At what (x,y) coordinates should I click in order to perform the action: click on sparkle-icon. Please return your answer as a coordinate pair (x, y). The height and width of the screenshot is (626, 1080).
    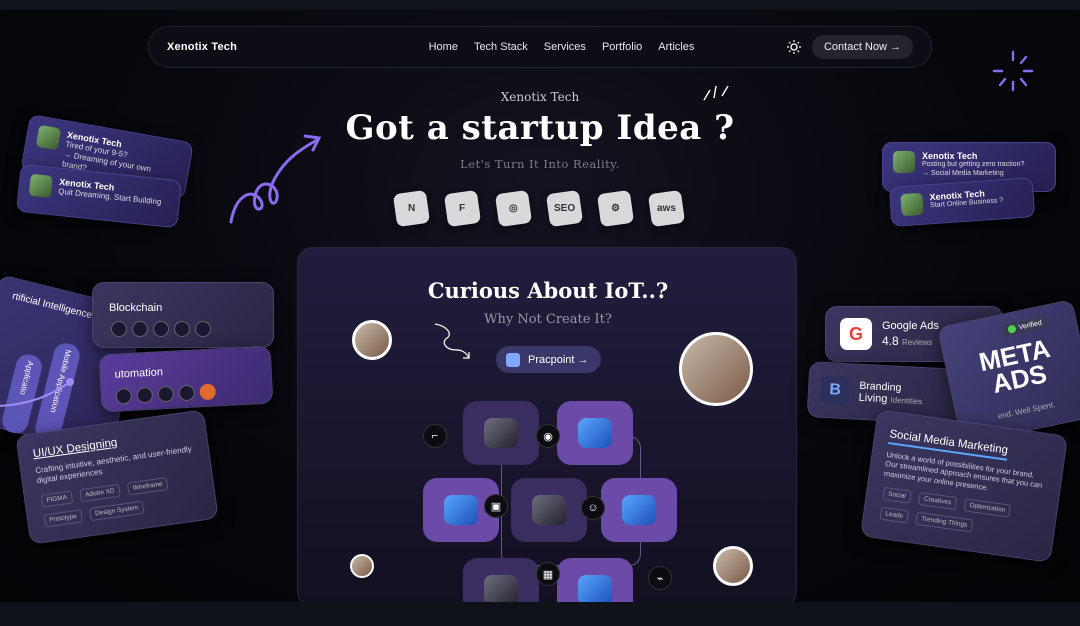
    Looking at the image, I should click on (716, 93).